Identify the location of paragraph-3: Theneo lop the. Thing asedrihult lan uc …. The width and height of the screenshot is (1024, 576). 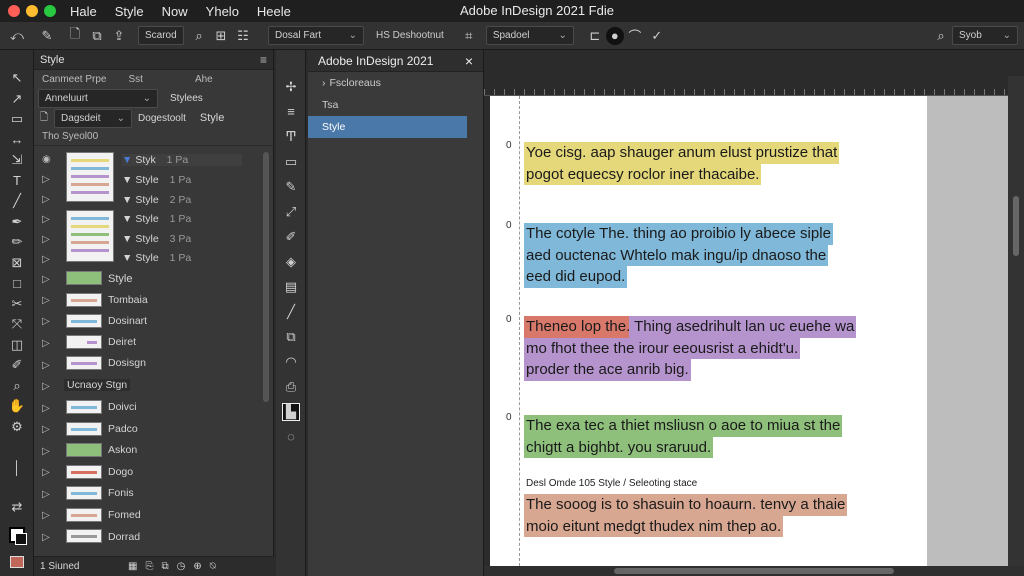
(690, 348).